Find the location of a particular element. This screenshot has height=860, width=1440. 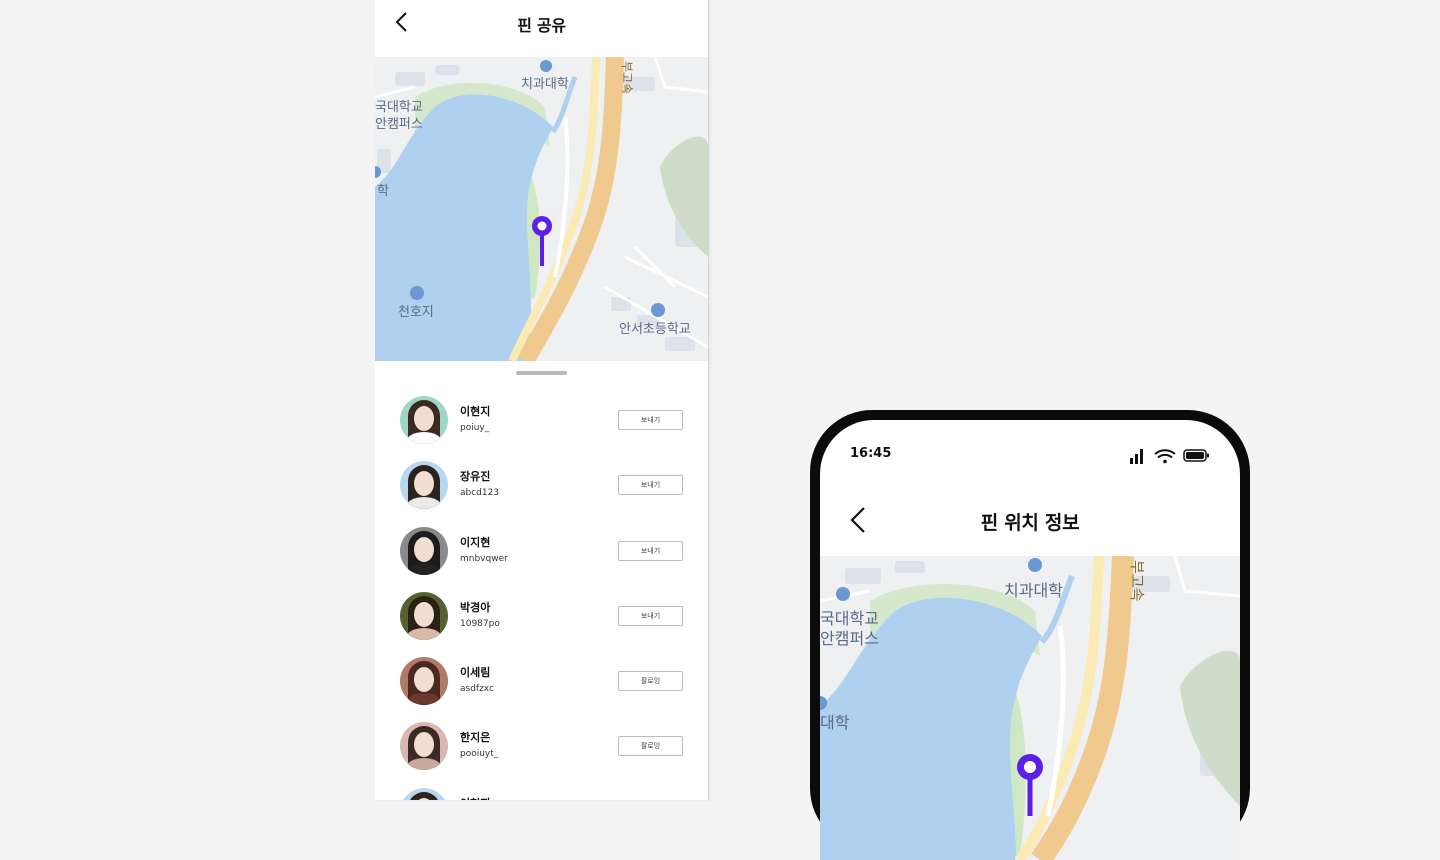

map-view: 치과대학 국대학교 안캠퍼스 학 천호지 안서초등학교 부고속 is located at coordinates (541, 209).